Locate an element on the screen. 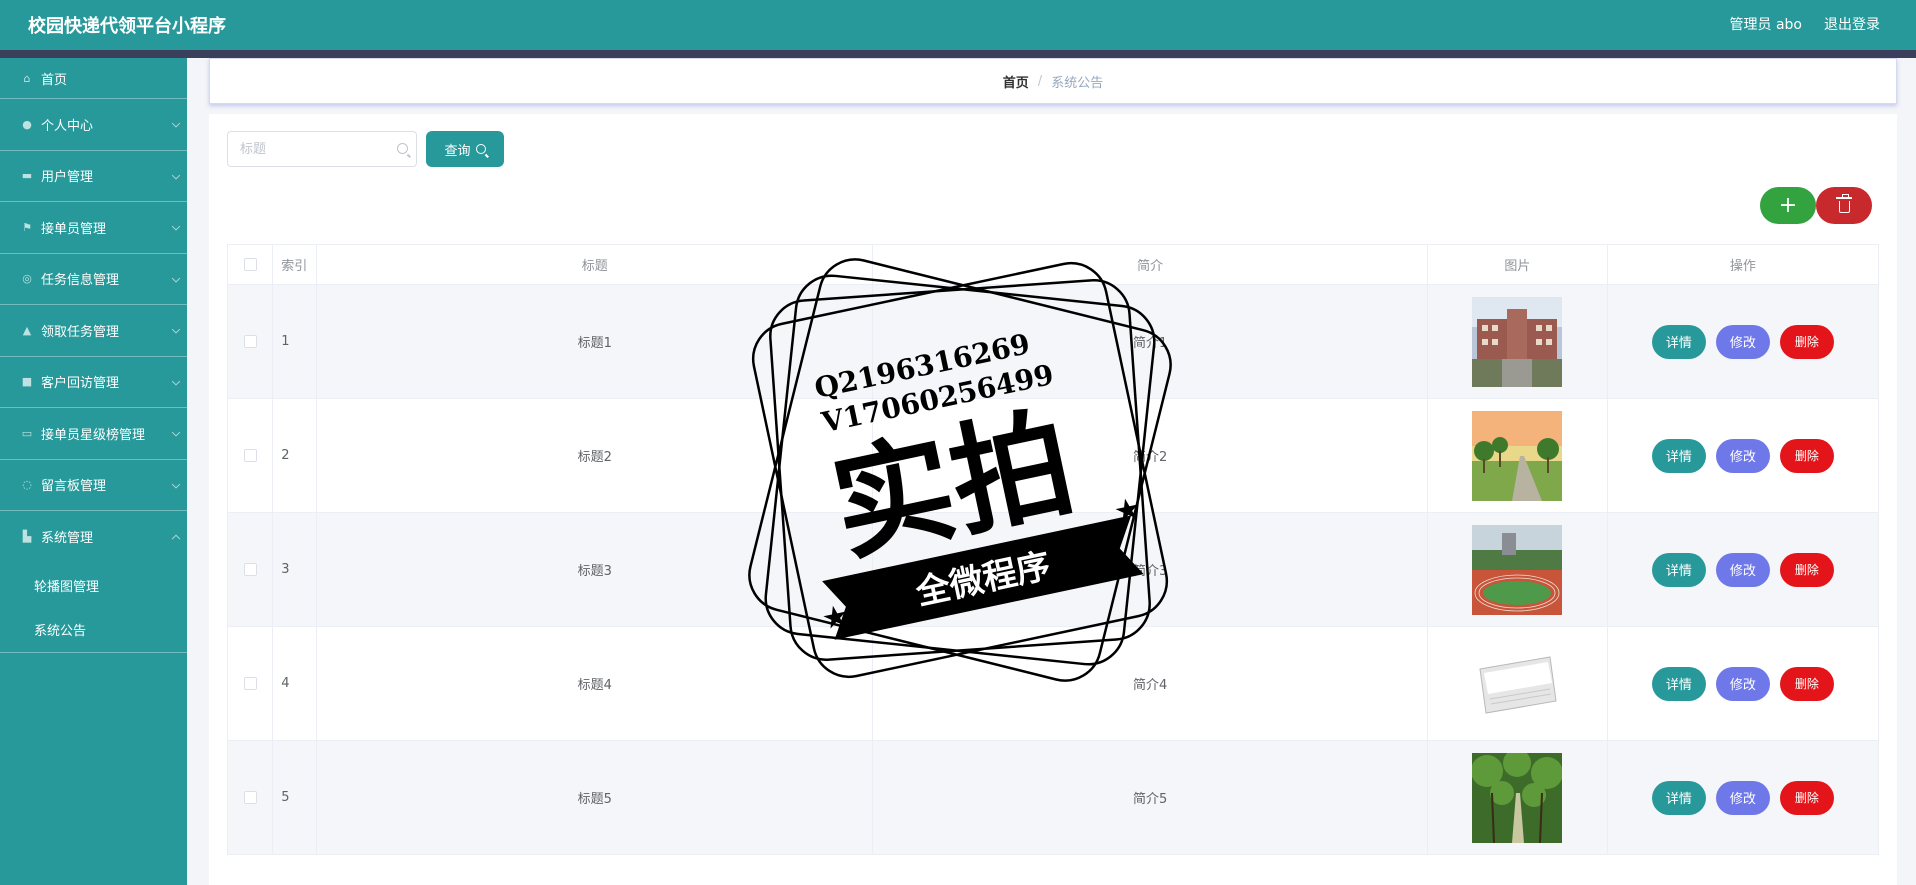 Image resolution: width=1916 pixels, height=885 pixels. chart-icon: ▭ is located at coordinates (27, 433).